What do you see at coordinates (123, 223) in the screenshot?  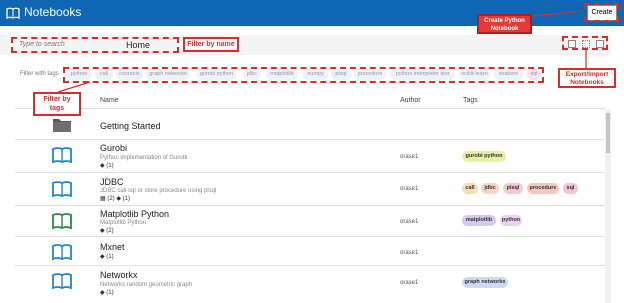 I see `list-item-description: Matplotlib Python` at bounding box center [123, 223].